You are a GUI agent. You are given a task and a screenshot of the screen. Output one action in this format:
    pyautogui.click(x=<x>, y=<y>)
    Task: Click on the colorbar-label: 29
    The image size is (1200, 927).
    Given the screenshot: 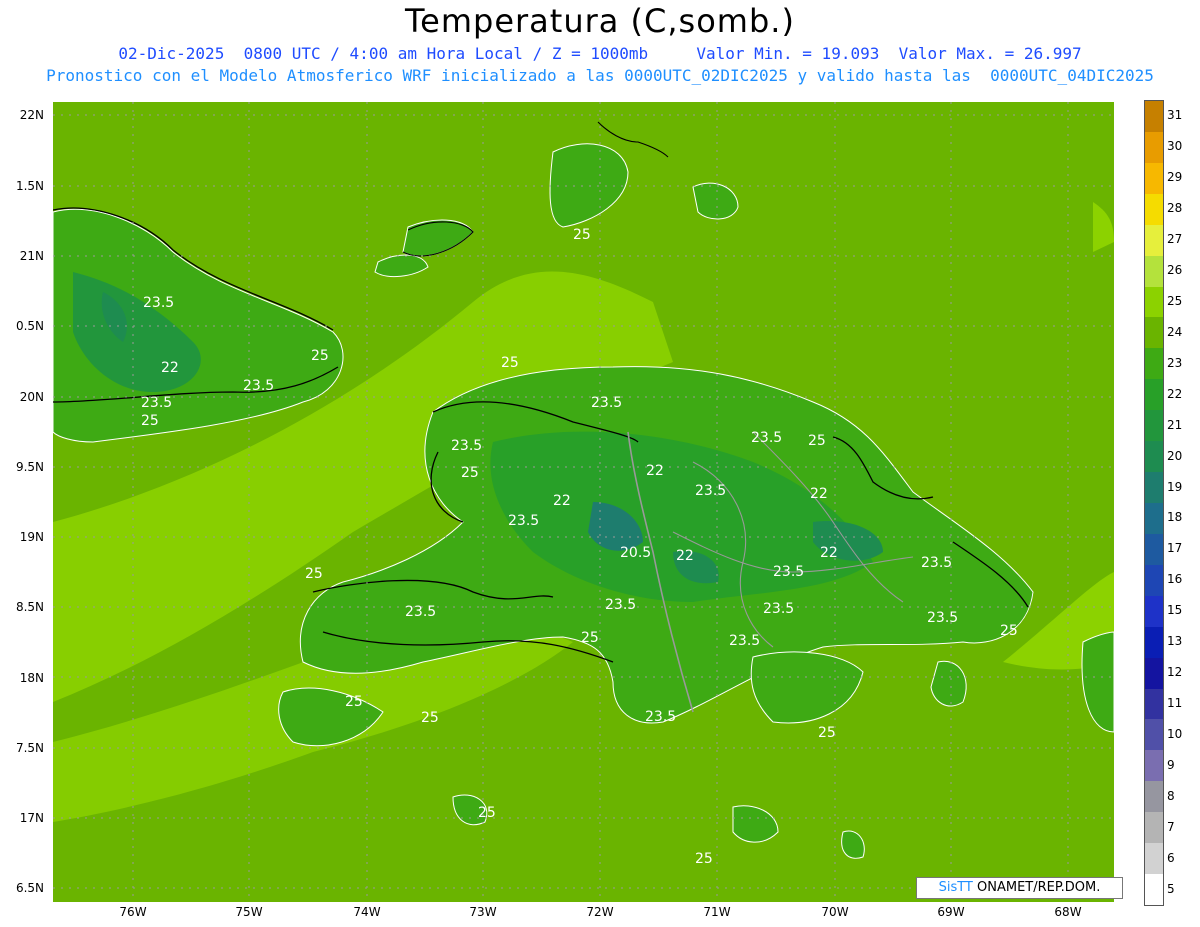 What is the action you would take?
    pyautogui.click(x=1175, y=177)
    